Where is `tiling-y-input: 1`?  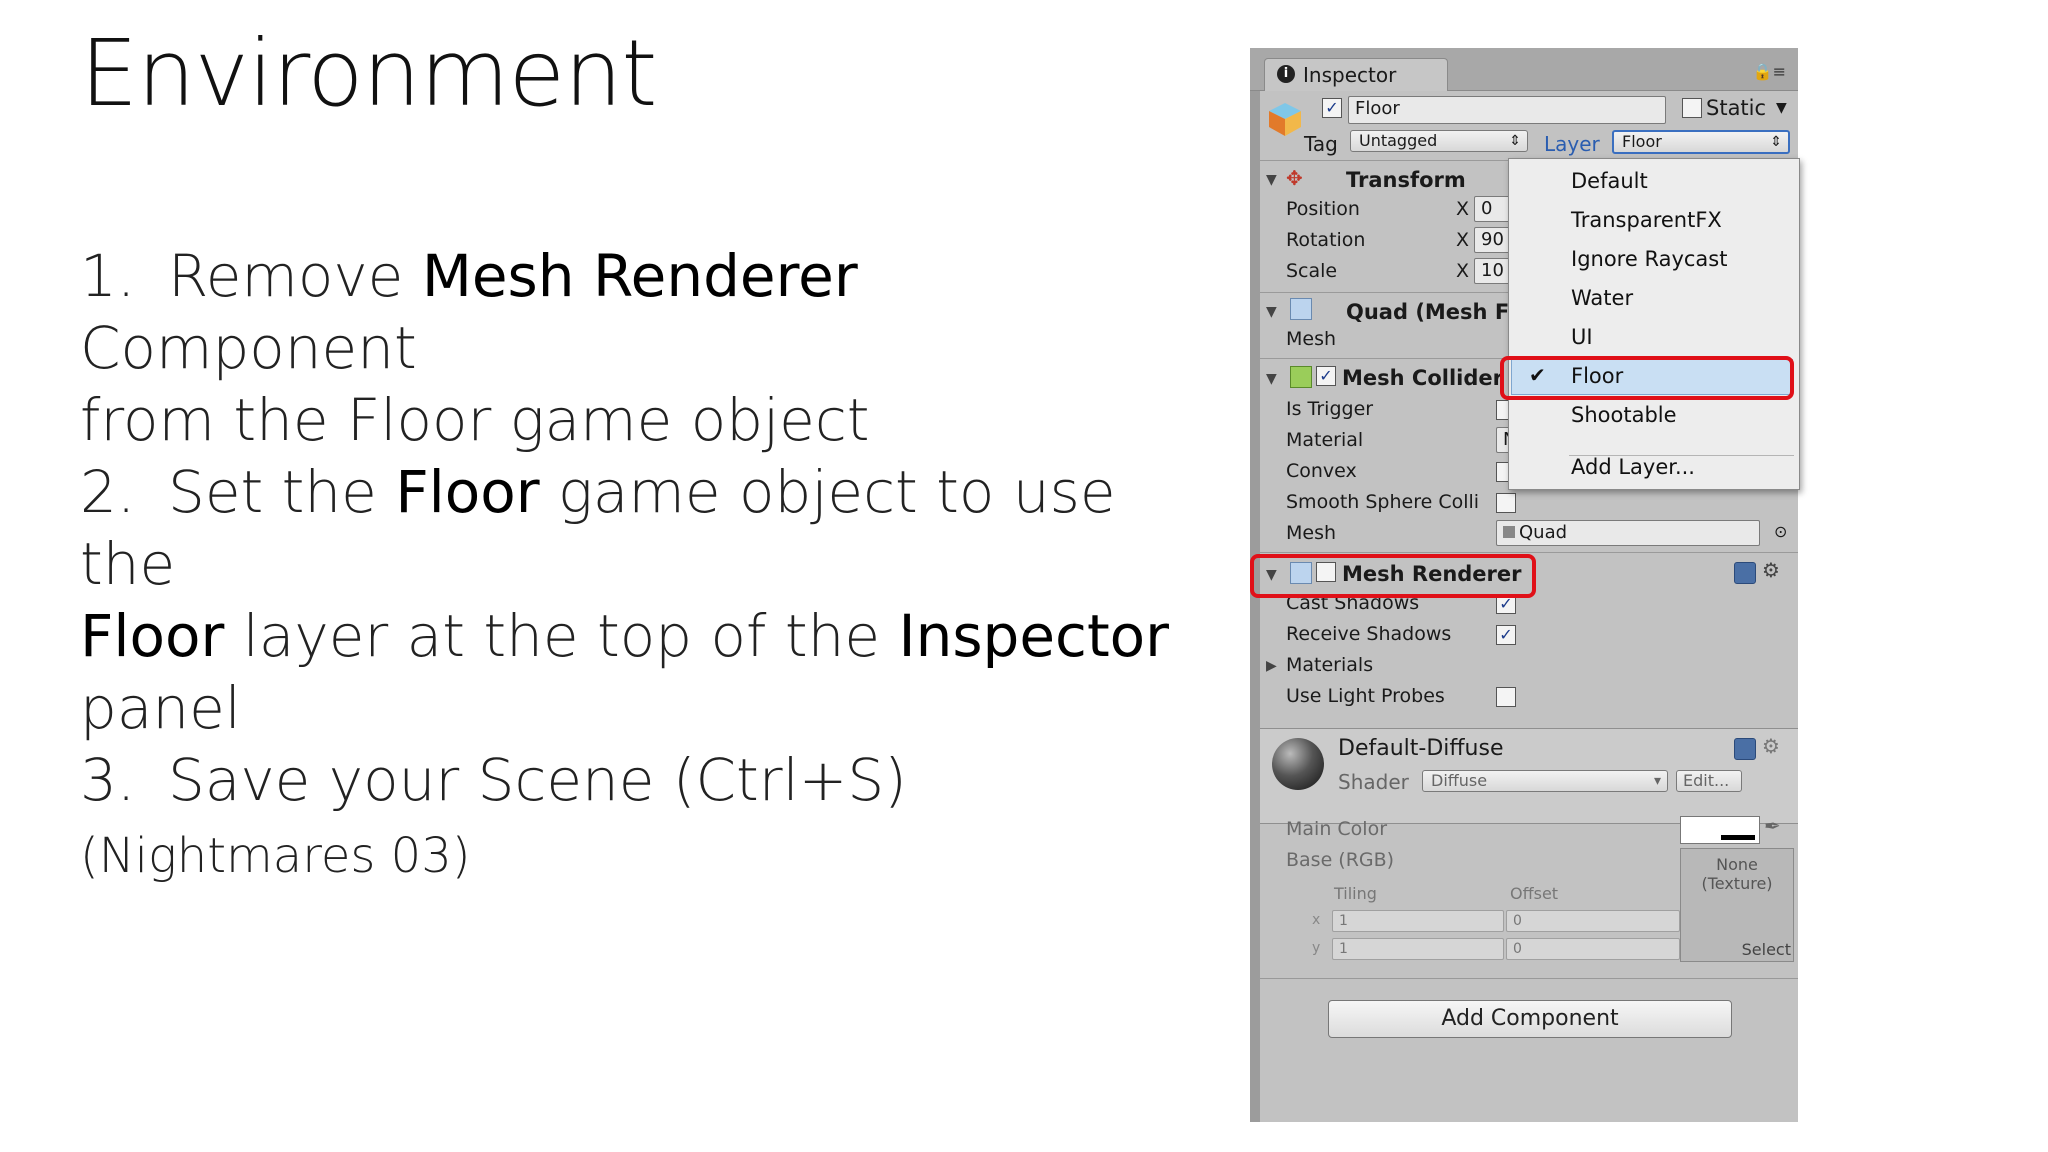
tiling-y-input: 1 is located at coordinates (1418, 949).